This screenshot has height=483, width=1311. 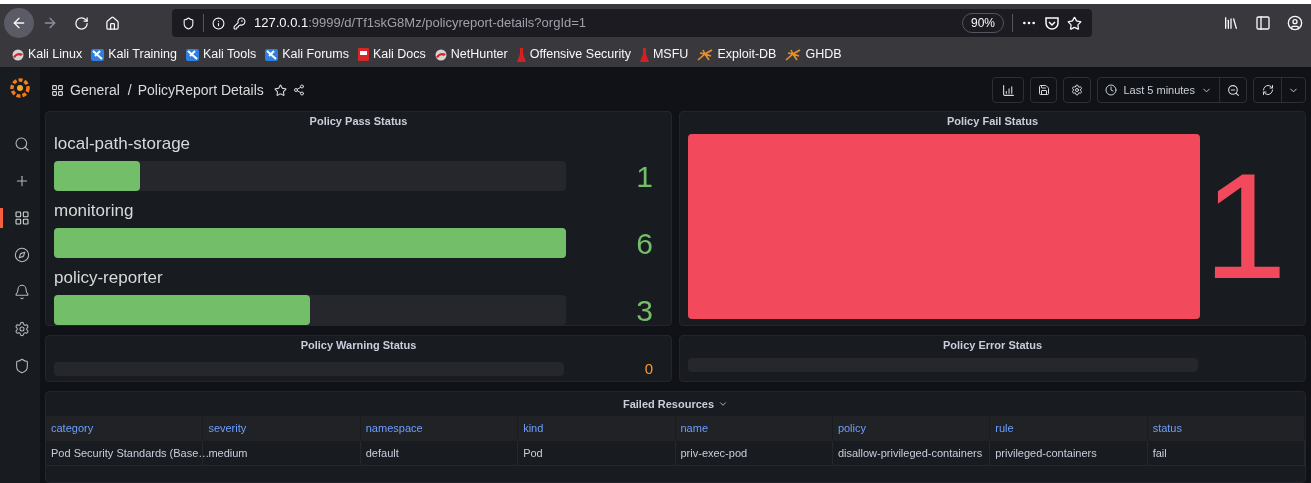 What do you see at coordinates (218, 23) in the screenshot?
I see `info-icon` at bounding box center [218, 23].